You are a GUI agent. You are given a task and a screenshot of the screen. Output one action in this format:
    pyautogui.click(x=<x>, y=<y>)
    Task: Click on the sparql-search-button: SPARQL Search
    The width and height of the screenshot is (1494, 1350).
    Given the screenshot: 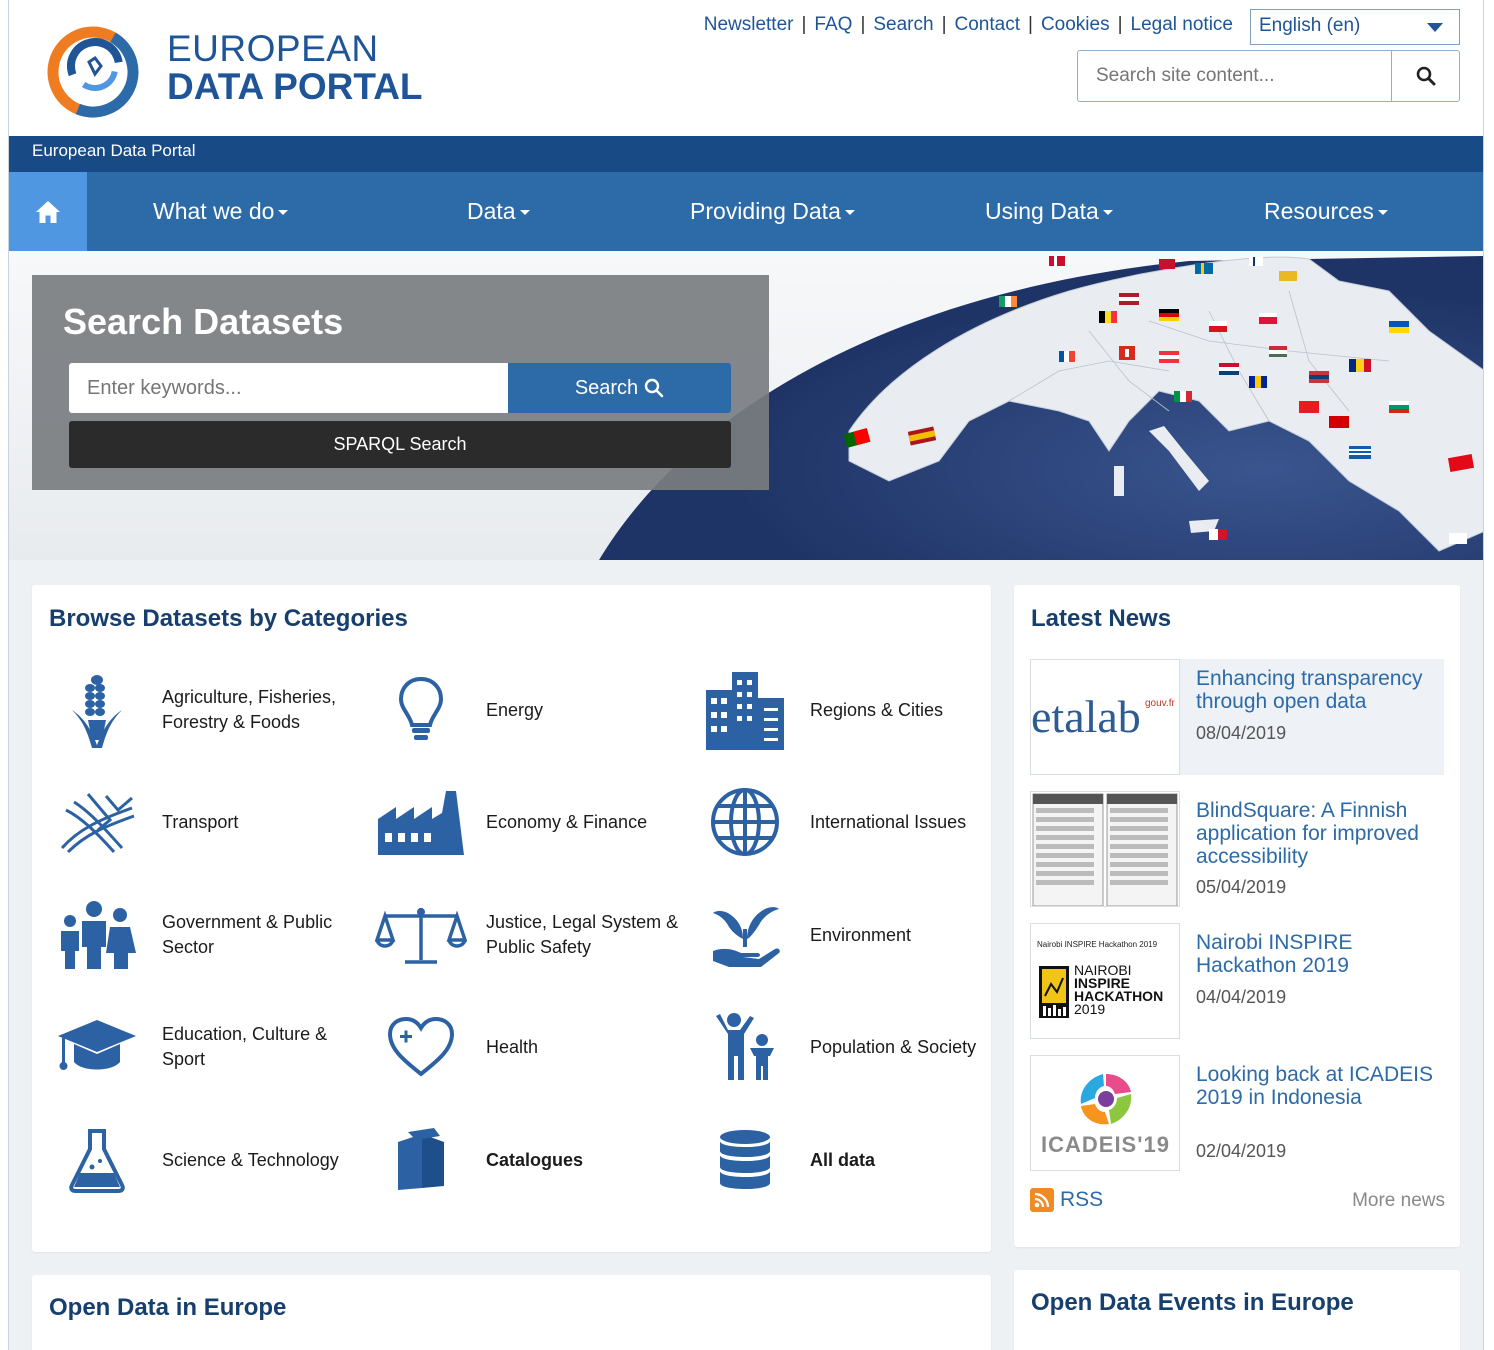 What is the action you would take?
    pyautogui.click(x=400, y=444)
    